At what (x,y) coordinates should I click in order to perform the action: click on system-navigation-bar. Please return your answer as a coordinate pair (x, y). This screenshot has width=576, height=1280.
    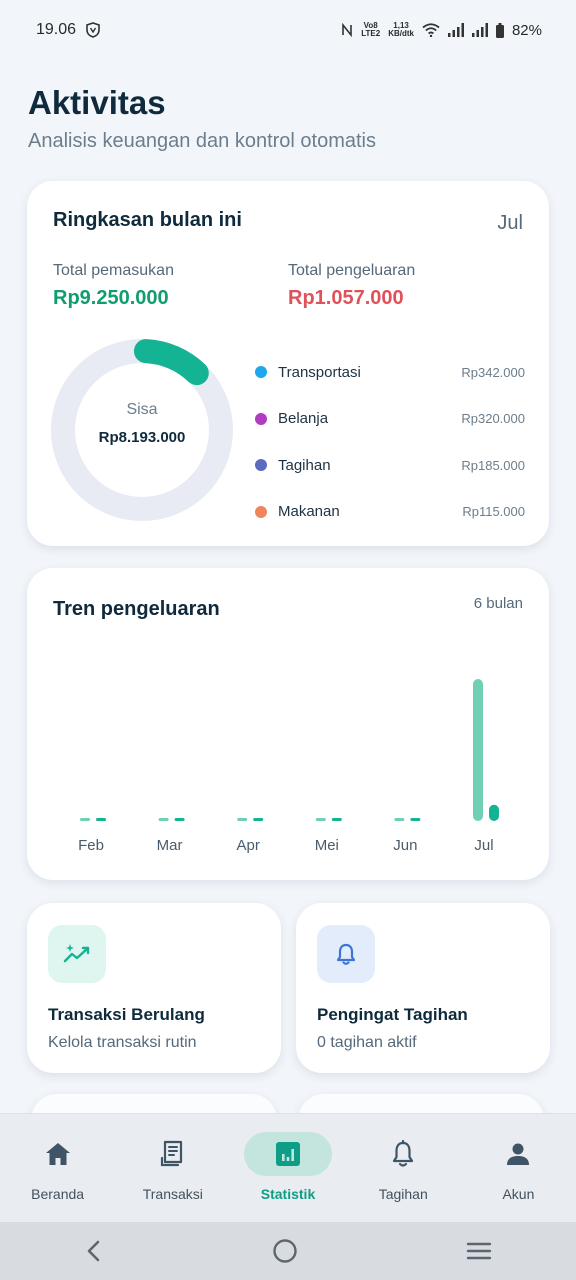
    Looking at the image, I should click on (288, 1251).